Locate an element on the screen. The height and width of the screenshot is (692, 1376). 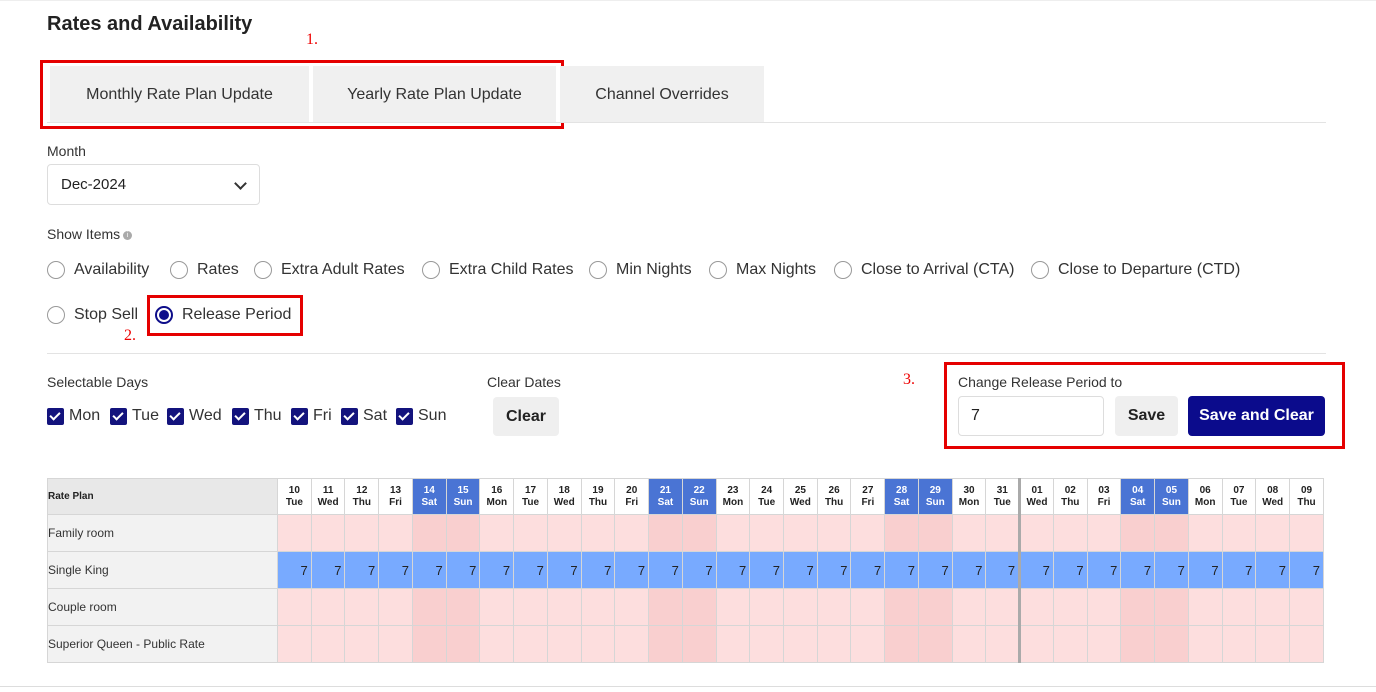
month-select: Dec-2024 is located at coordinates (153, 184).